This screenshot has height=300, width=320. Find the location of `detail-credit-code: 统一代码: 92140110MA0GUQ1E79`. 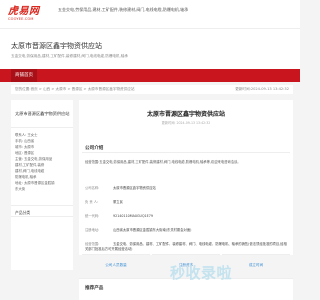

detail-credit-code: 统一代码: 92140110MA0GUQ1E79 is located at coordinates (187, 216).